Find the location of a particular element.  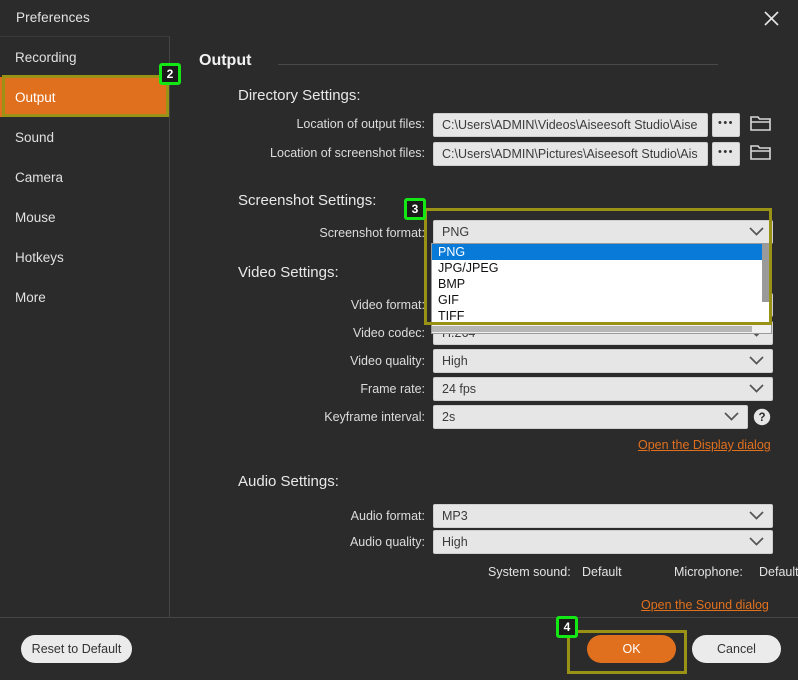

dropdown-option-bmp: BMP is located at coordinates (601, 284).